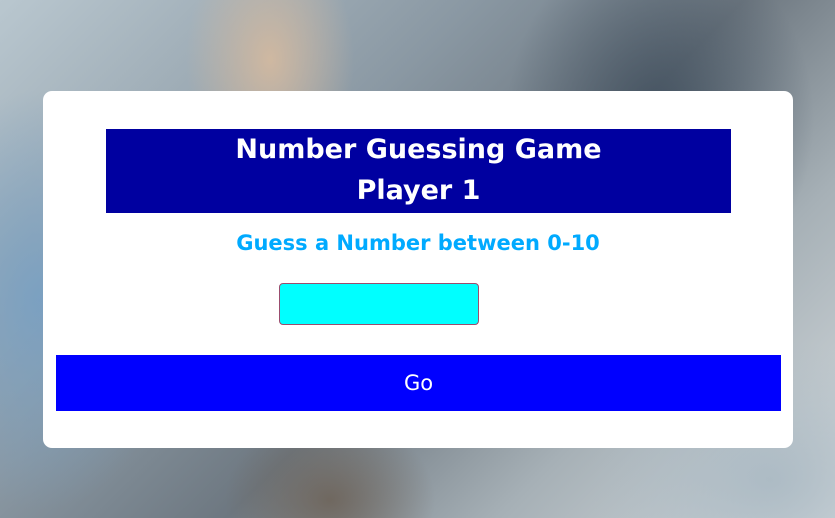 The width and height of the screenshot is (835, 518). I want to click on title-banner: Number Guessing Game Player 1, so click(418, 171).